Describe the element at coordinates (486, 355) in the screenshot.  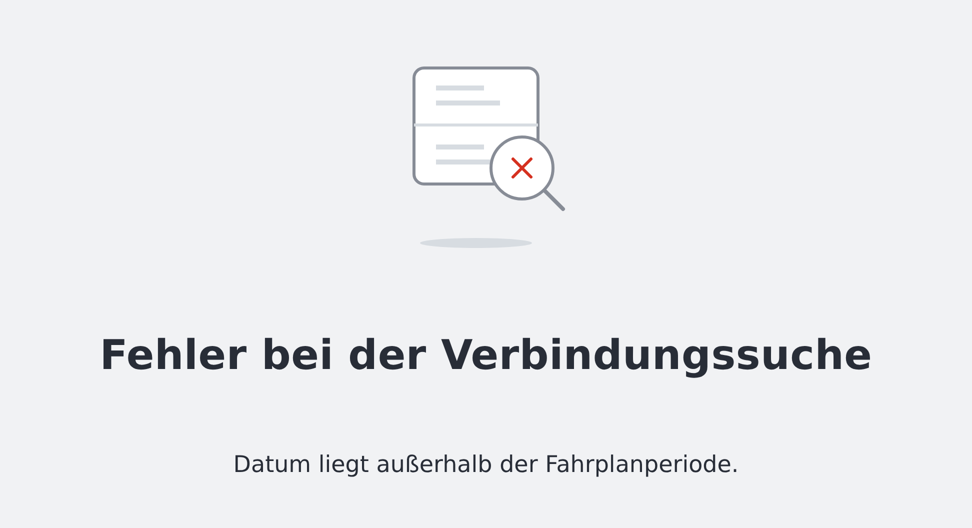
I see `error-title: Fehler bei der Verbindungssuche` at that location.